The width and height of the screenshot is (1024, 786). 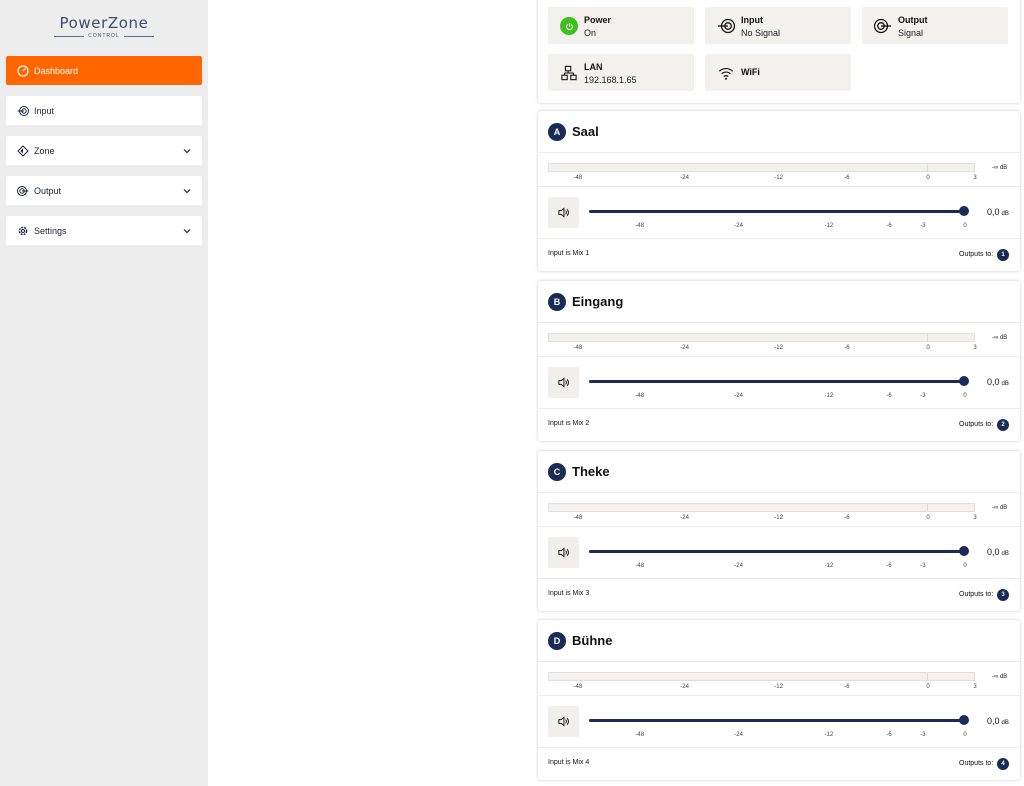 What do you see at coordinates (44, 150) in the screenshot?
I see `sidebar-item-label: Zone` at bounding box center [44, 150].